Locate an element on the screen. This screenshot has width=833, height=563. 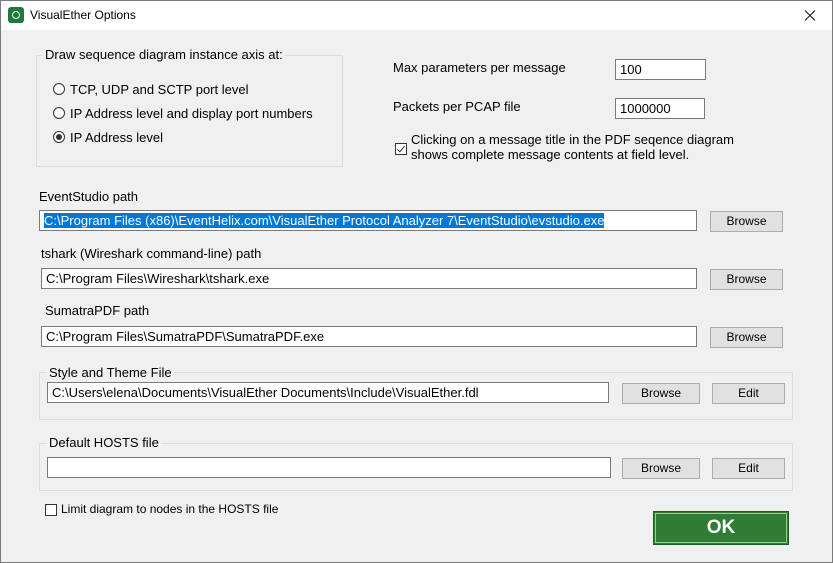
eventstudio-browse-button: Browse is located at coordinates (746, 221).